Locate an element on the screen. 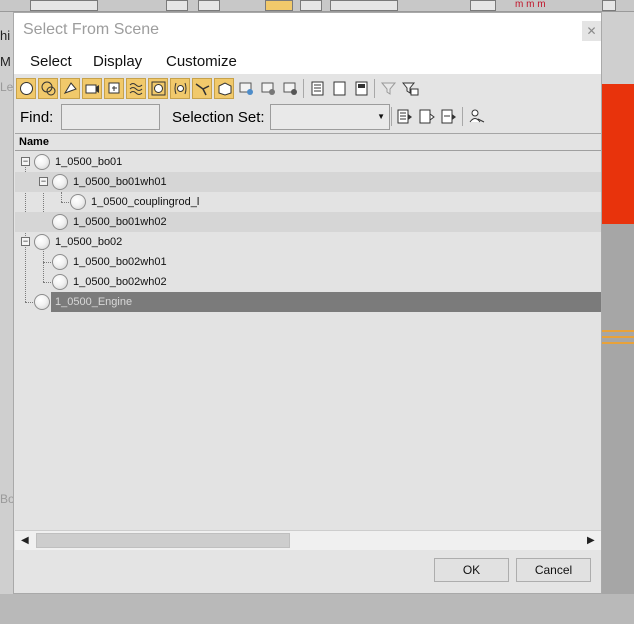 This screenshot has height=624, width=634. bg-toolbar-red-icon: m m m is located at coordinates (530, 5).